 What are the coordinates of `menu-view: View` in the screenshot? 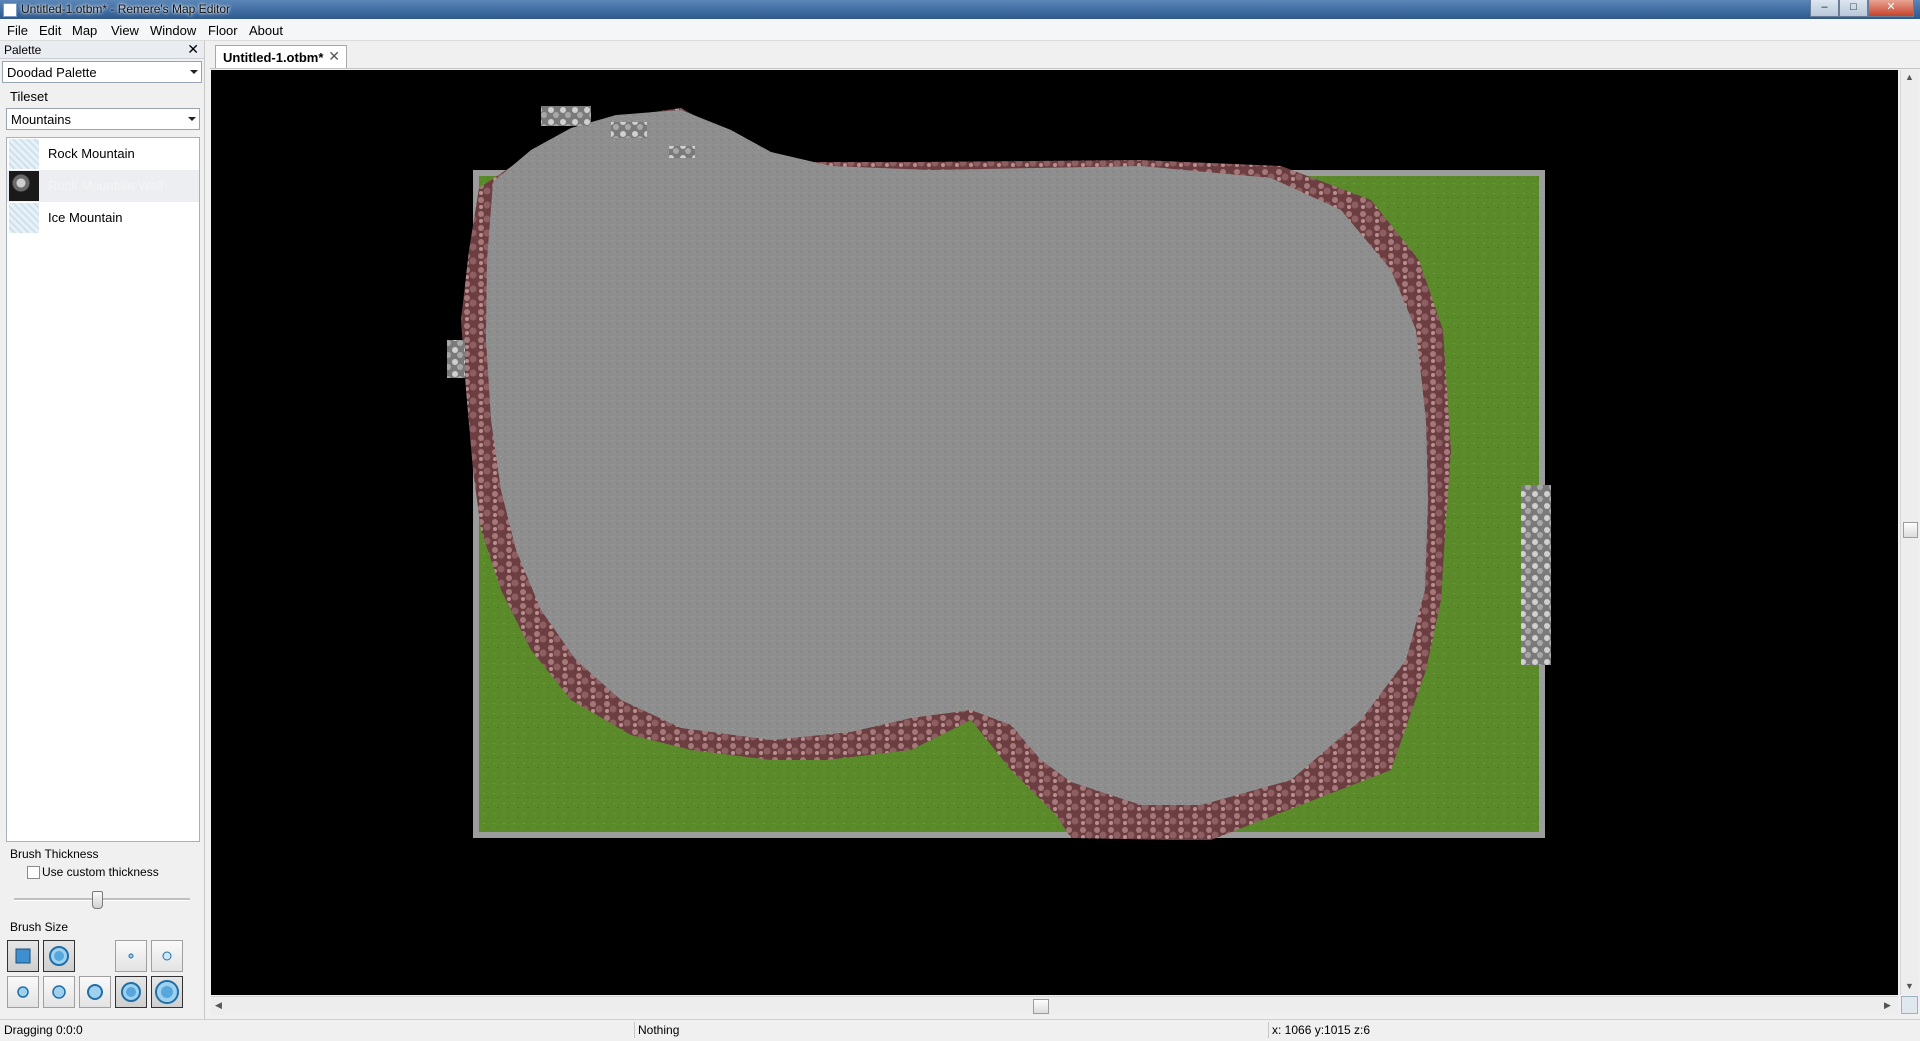 It's located at (125, 30).